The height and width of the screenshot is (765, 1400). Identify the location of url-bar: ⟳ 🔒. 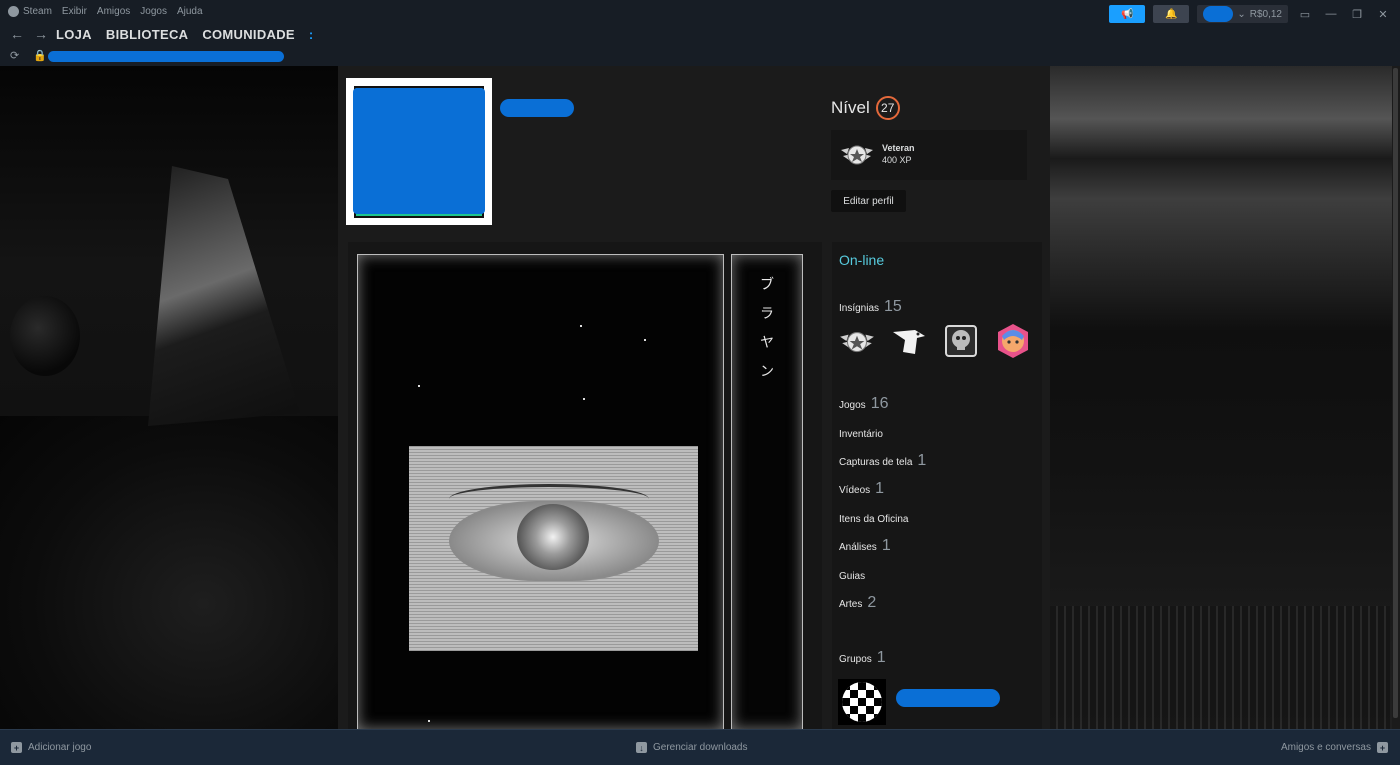
(700, 56).